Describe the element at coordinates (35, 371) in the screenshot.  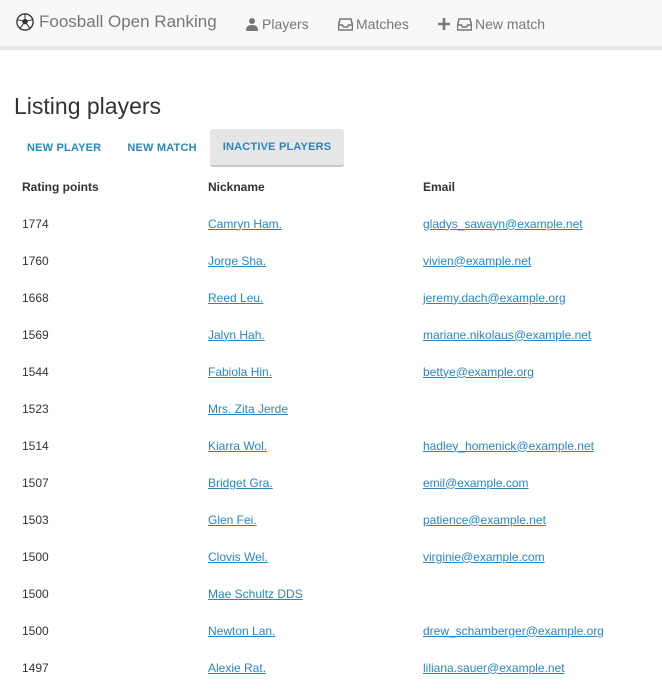
I see `rating-cell: 1544` at that location.